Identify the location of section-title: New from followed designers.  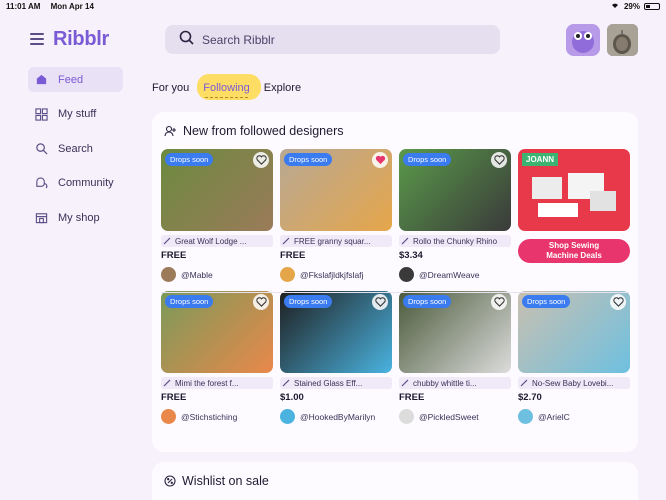
(254, 131).